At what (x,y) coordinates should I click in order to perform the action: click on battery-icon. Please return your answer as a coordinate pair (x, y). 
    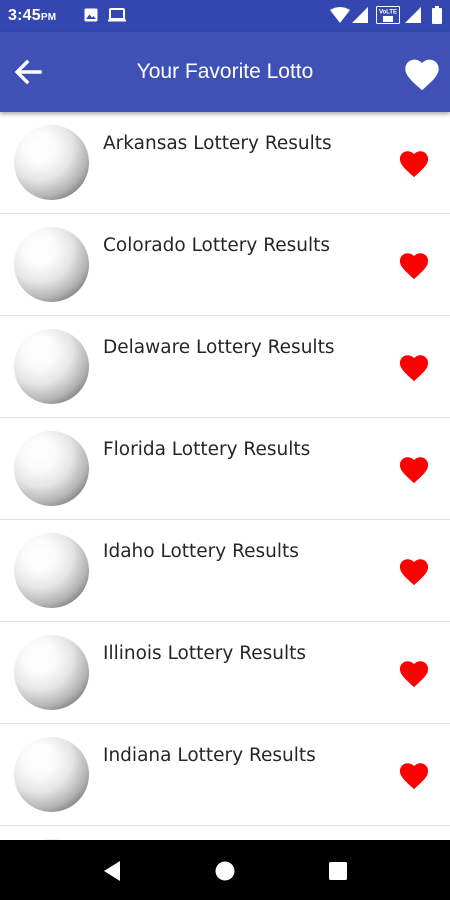
    Looking at the image, I should click on (437, 15).